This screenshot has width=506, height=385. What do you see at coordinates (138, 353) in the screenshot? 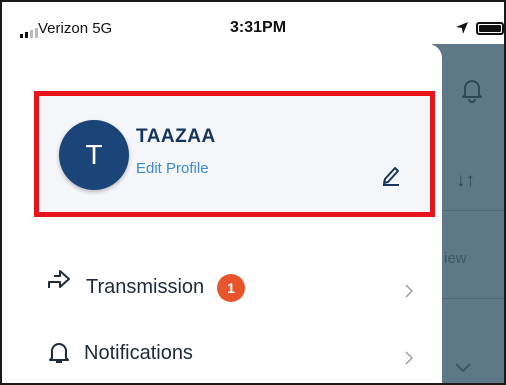
I see `menu-item-label: Notifications` at bounding box center [138, 353].